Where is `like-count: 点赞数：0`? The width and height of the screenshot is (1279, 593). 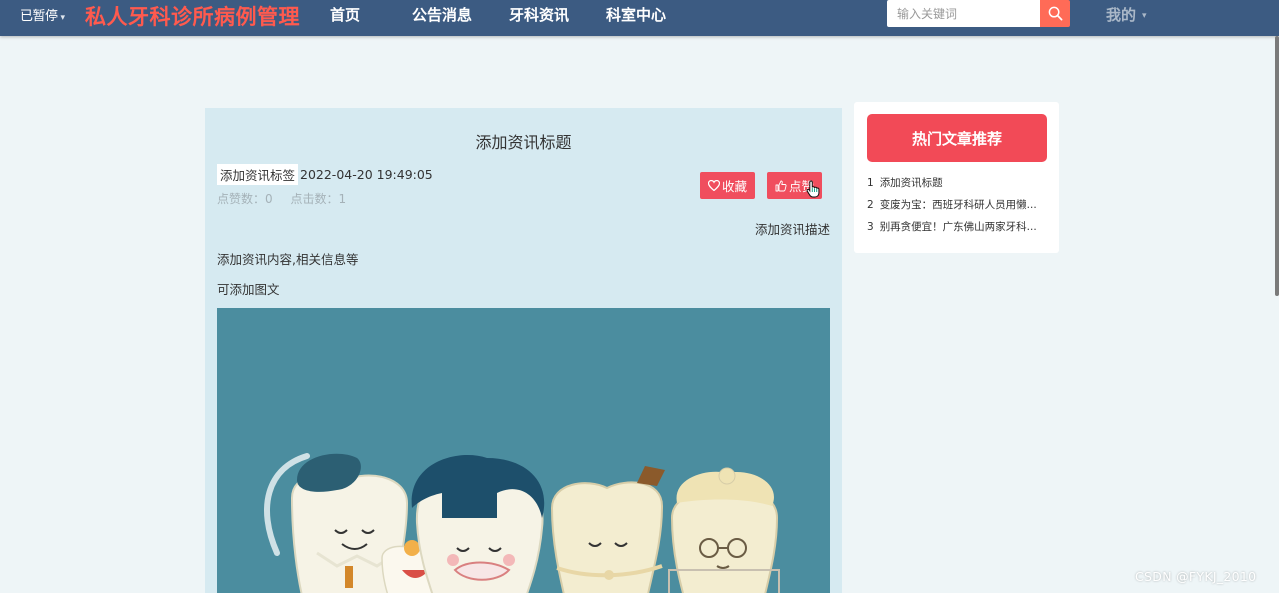
like-count: 点赞数：0 is located at coordinates (245, 199).